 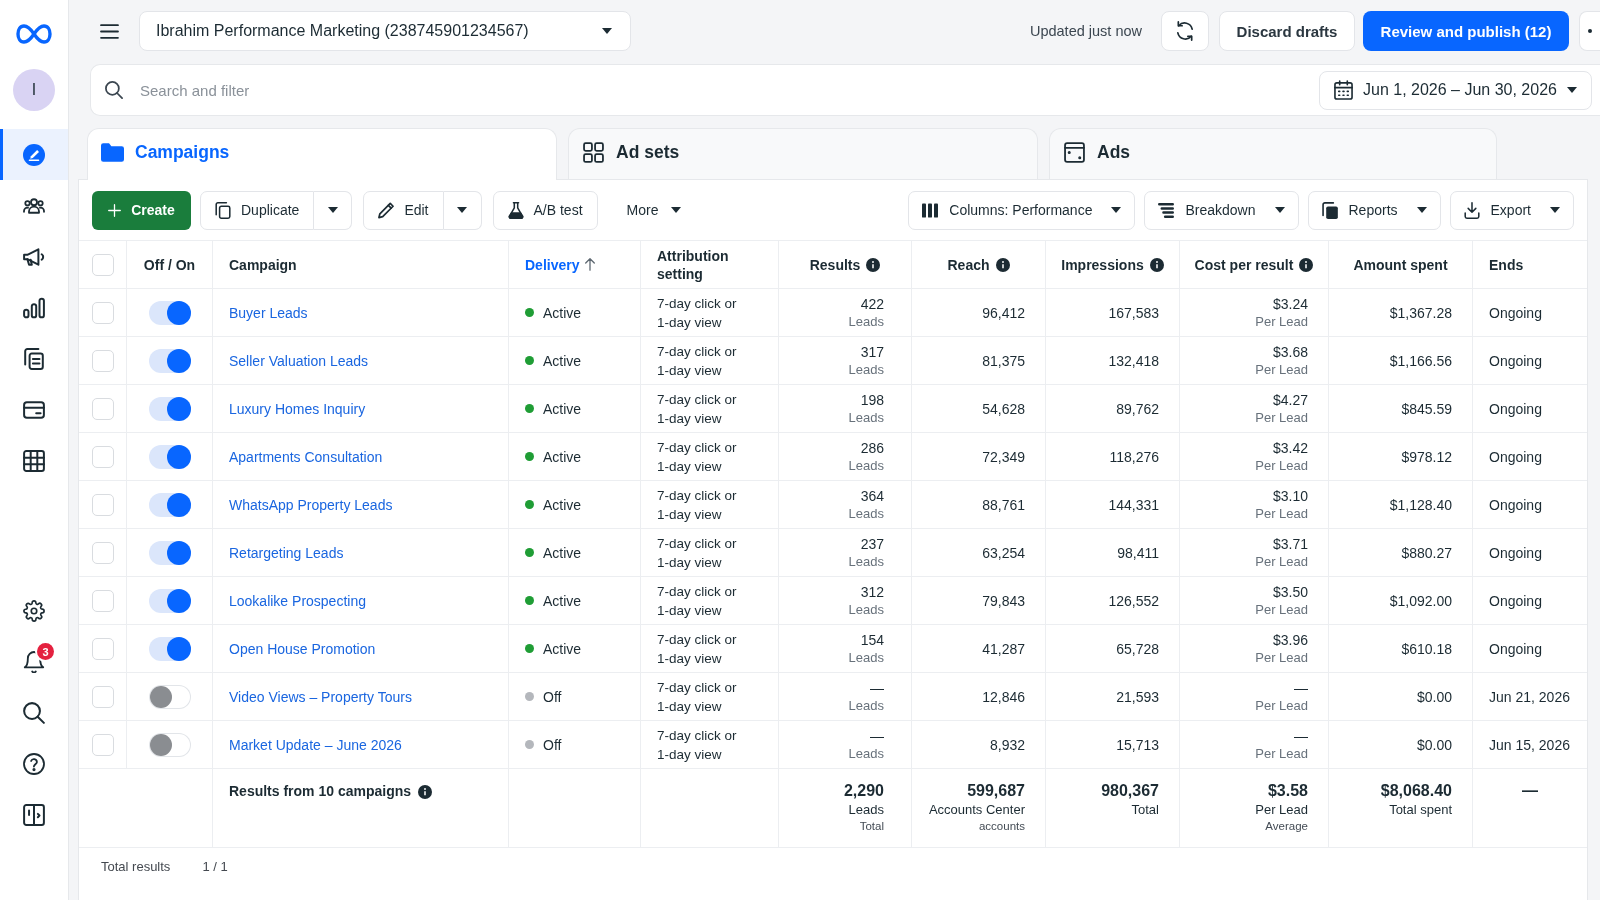 I want to click on cost-value: $3.42, so click(x=1290, y=447).